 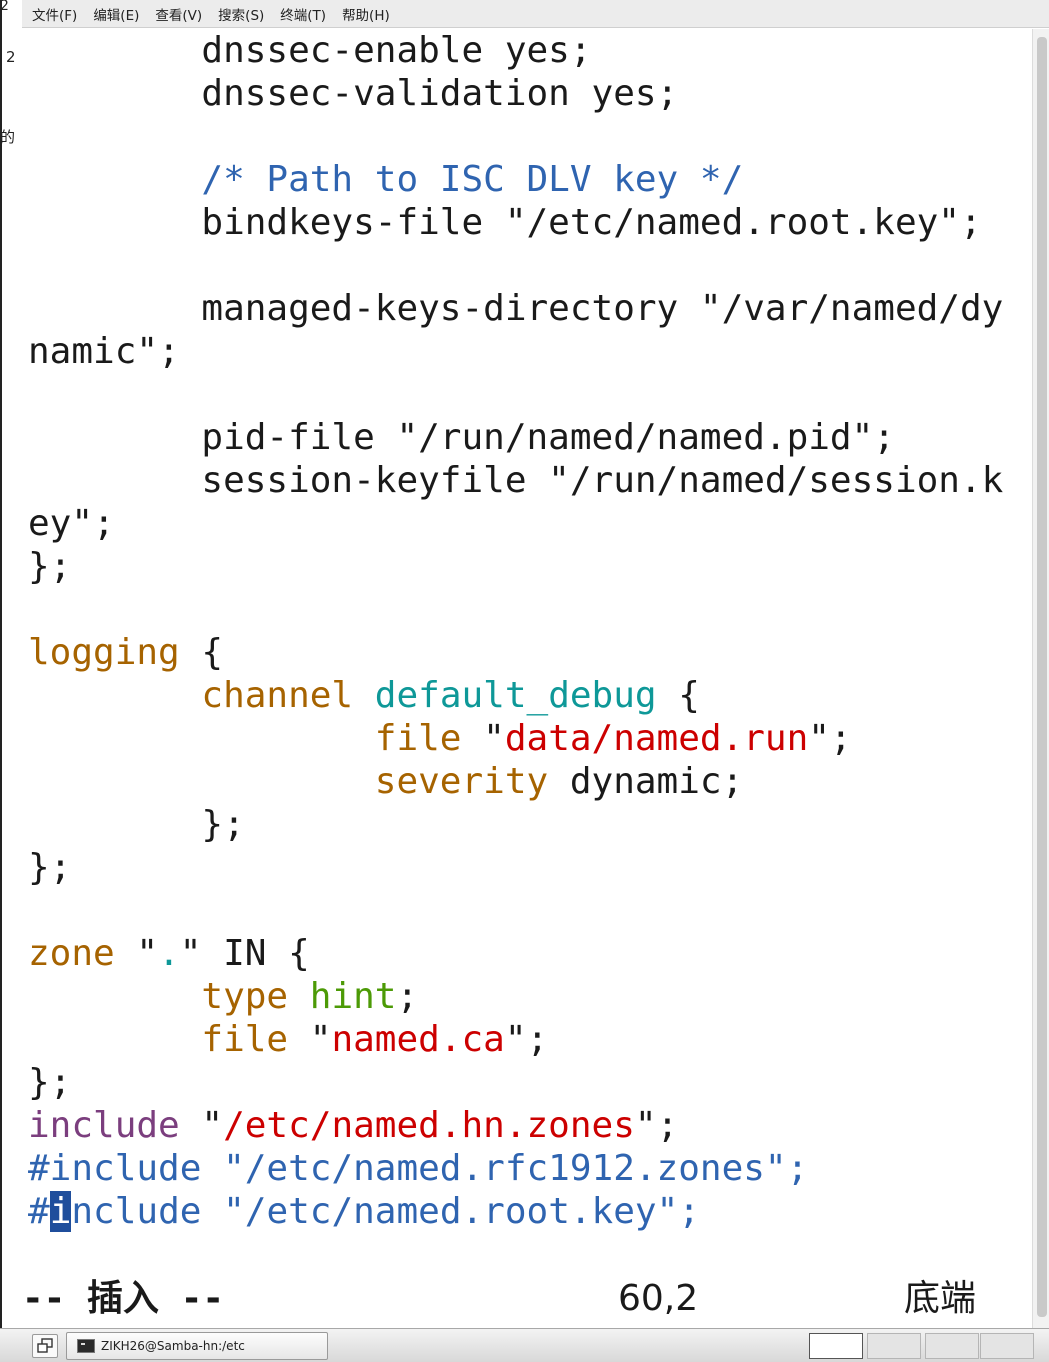 I want to click on background-window-text-low: 的, so click(x=8, y=137).